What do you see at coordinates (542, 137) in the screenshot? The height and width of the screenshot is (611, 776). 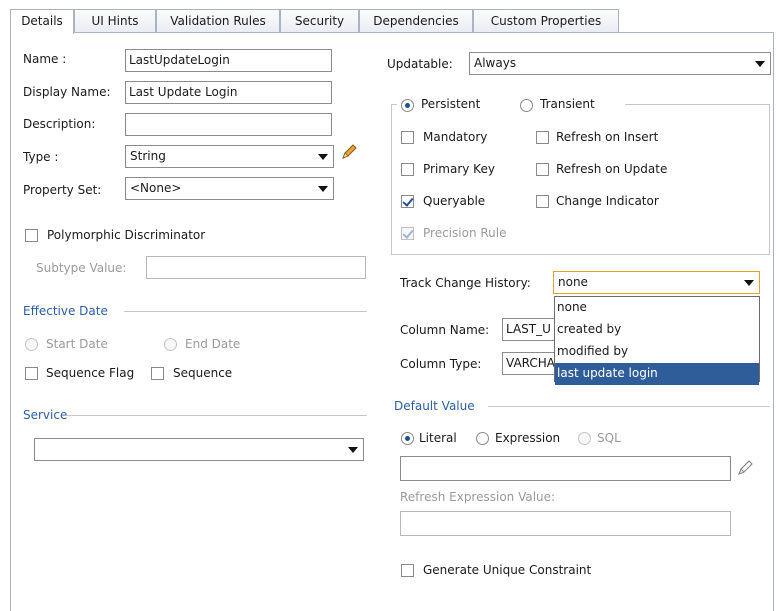 I see `refresh-on-insert-checkbox` at bounding box center [542, 137].